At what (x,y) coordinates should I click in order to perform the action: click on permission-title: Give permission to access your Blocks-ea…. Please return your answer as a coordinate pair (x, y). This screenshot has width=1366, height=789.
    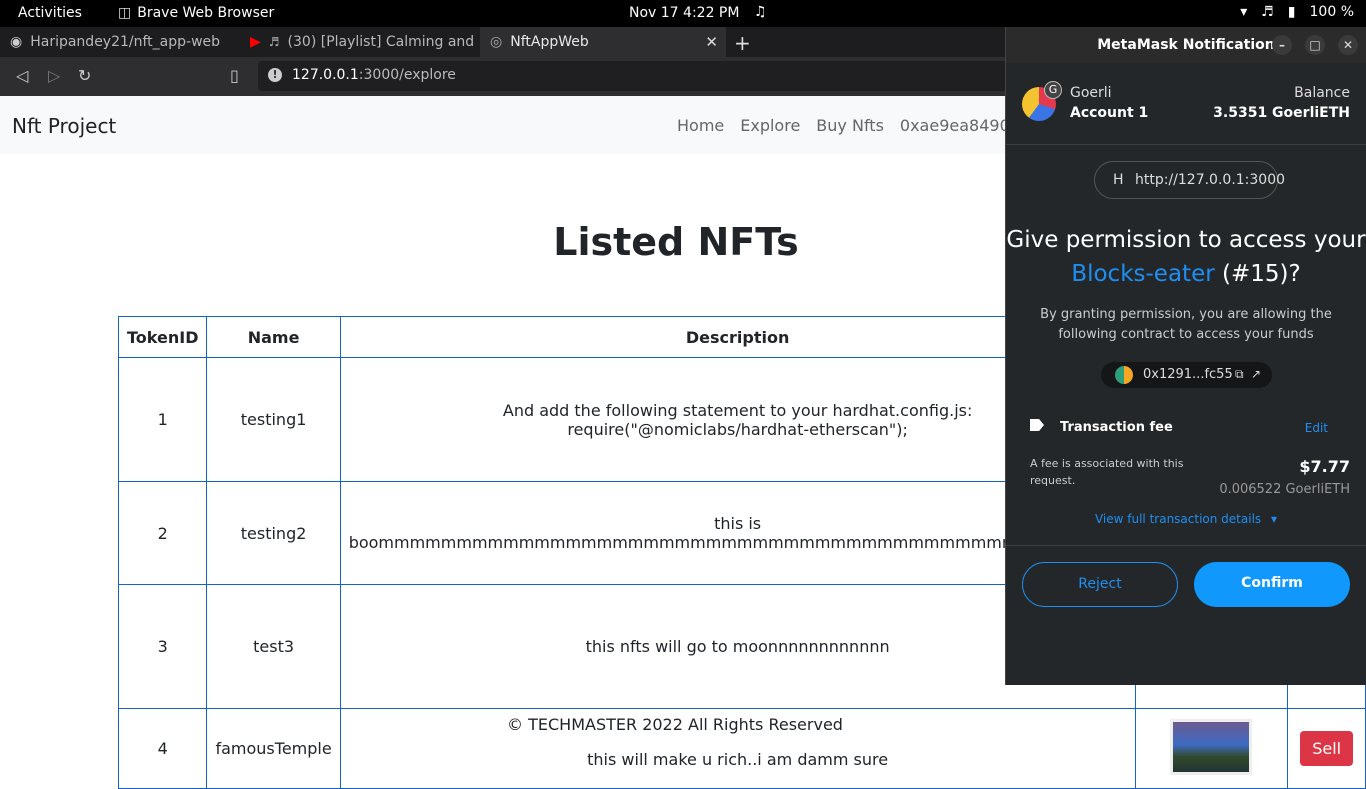
    Looking at the image, I should click on (1186, 257).